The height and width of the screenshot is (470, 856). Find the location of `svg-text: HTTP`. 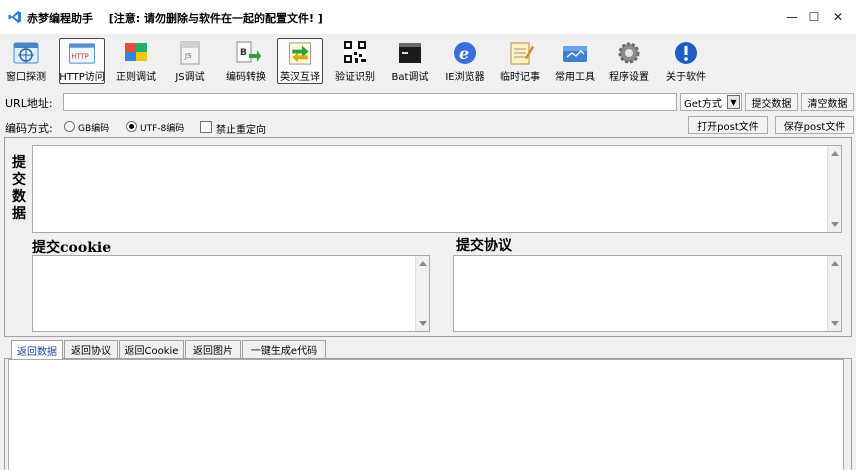

svg-text: HTTP is located at coordinates (79, 56).